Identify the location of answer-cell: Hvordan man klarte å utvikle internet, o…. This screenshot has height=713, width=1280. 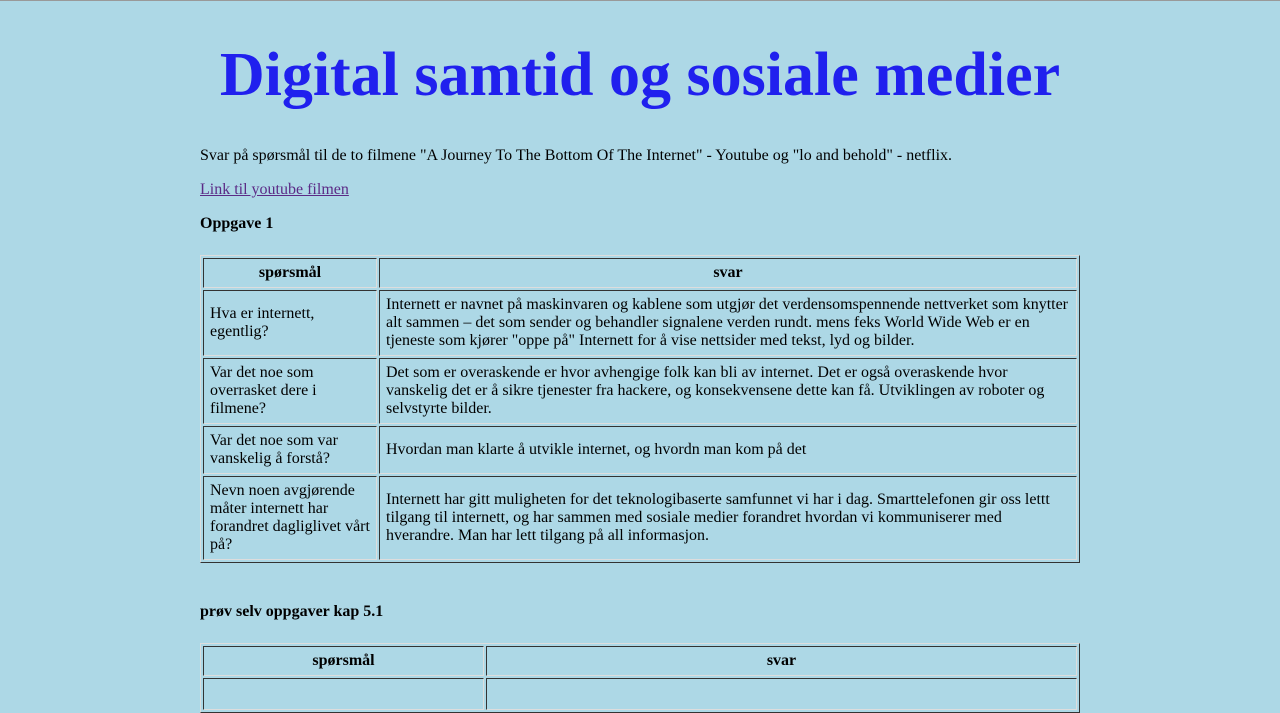
(728, 450).